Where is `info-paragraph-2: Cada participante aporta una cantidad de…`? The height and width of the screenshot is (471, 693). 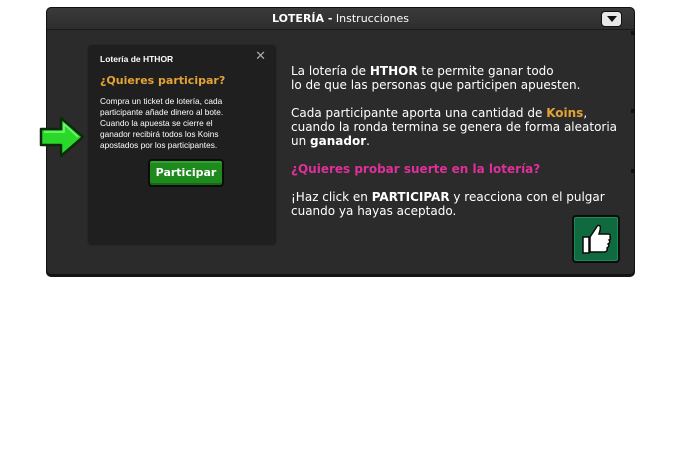 info-paragraph-2: Cada participante aporta una cantidad de… is located at coordinates (439, 113).